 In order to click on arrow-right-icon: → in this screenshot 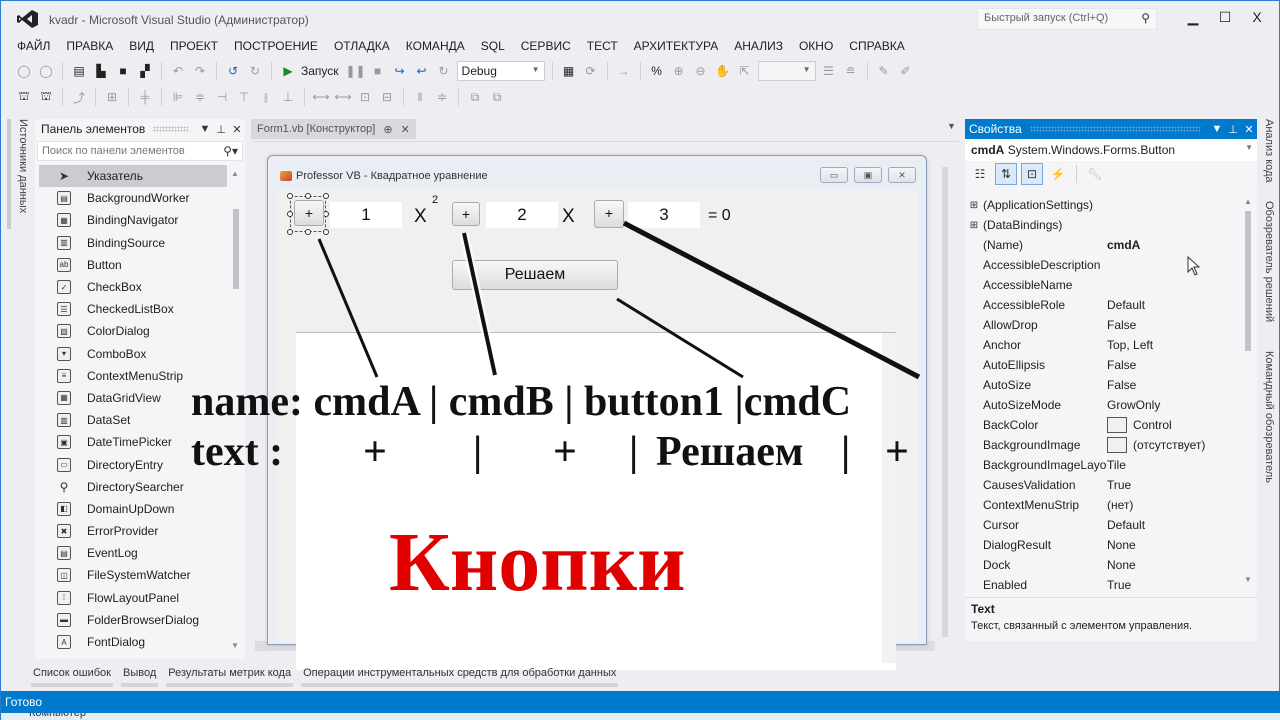, I will do `click(624, 71)`.